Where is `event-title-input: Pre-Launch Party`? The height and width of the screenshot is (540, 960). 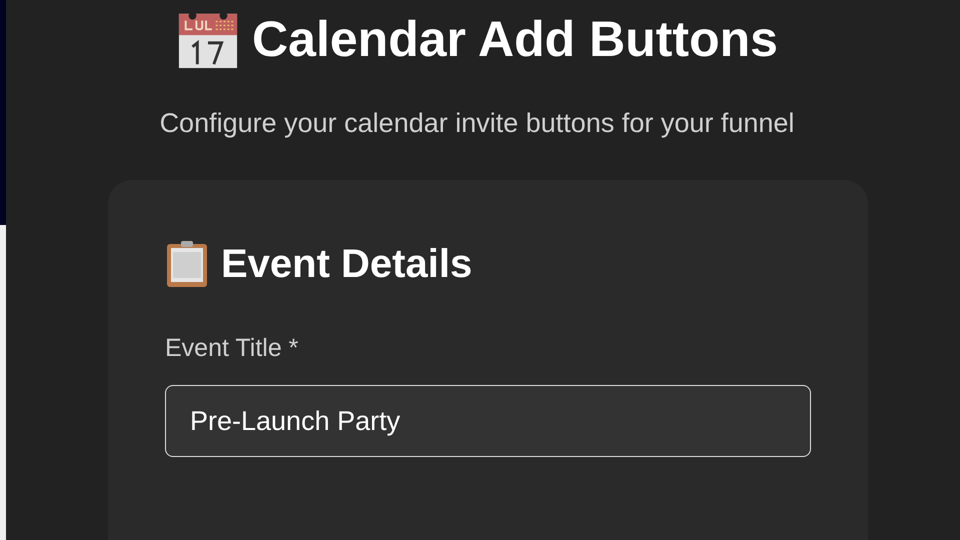
event-title-input: Pre-Launch Party is located at coordinates (488, 421).